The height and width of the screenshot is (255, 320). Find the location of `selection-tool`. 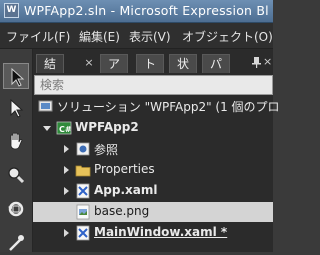

selection-tool is located at coordinates (16, 76).